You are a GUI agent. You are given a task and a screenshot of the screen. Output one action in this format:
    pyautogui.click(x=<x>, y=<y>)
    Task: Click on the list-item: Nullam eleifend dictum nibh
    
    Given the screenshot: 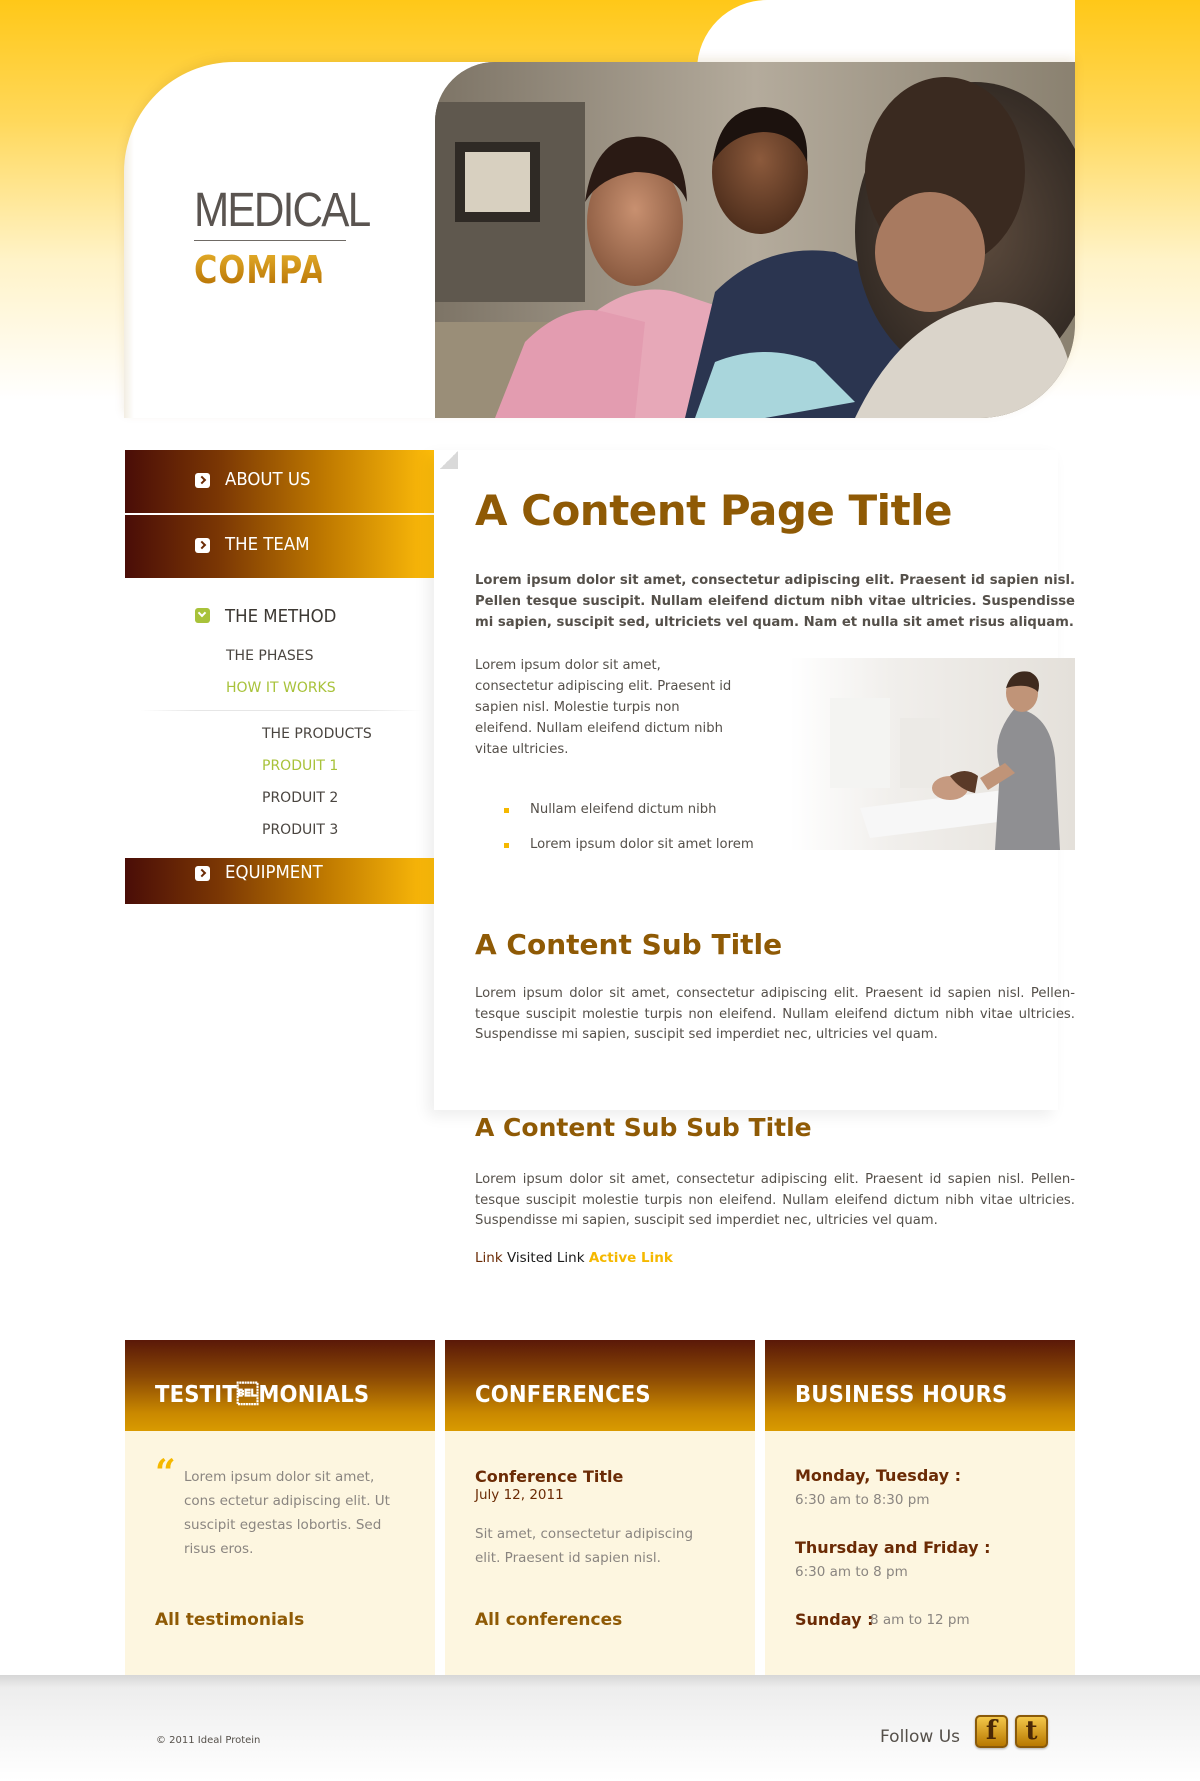 What is the action you would take?
    pyautogui.click(x=629, y=816)
    